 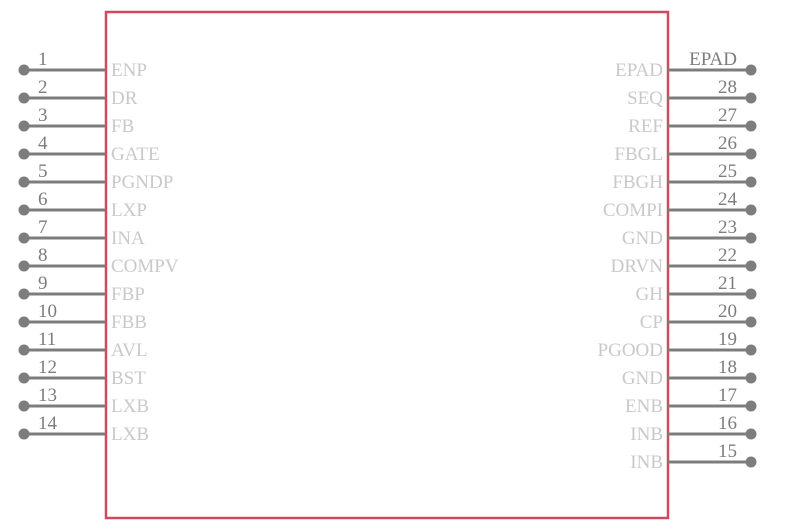 I want to click on pin-name-label: SEQ, so click(x=645, y=98).